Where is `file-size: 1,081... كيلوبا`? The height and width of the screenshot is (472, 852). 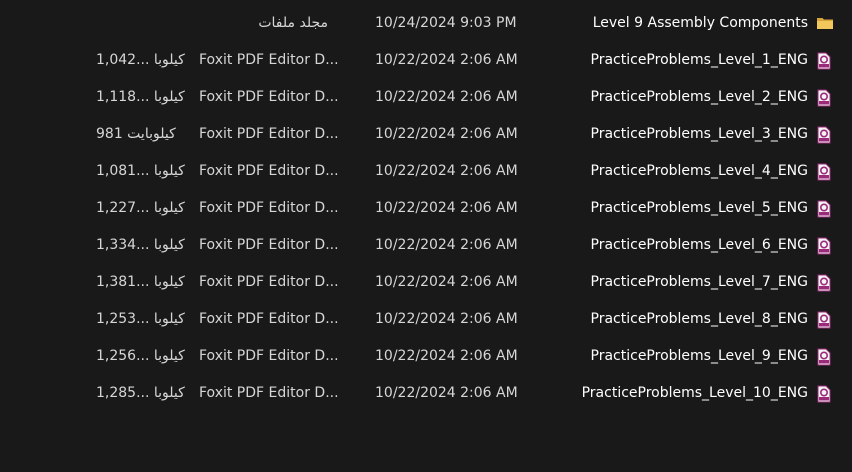
file-size: 1,081... كيلوبا is located at coordinates (140, 171).